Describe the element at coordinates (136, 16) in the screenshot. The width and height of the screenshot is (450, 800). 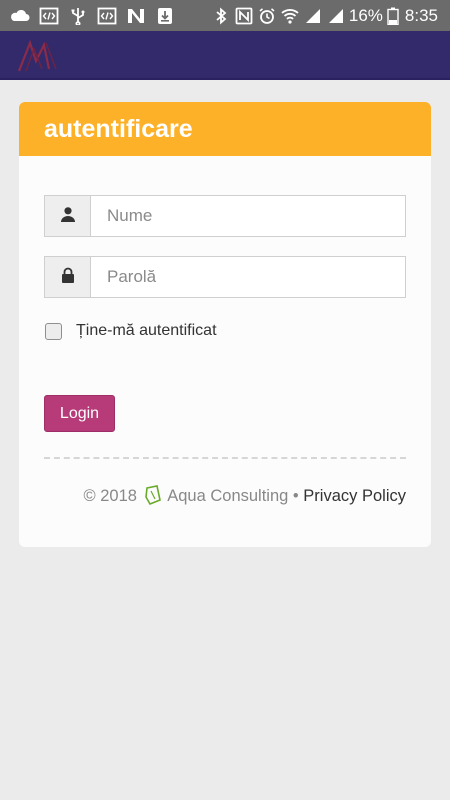
I see `n-logo-icon` at that location.